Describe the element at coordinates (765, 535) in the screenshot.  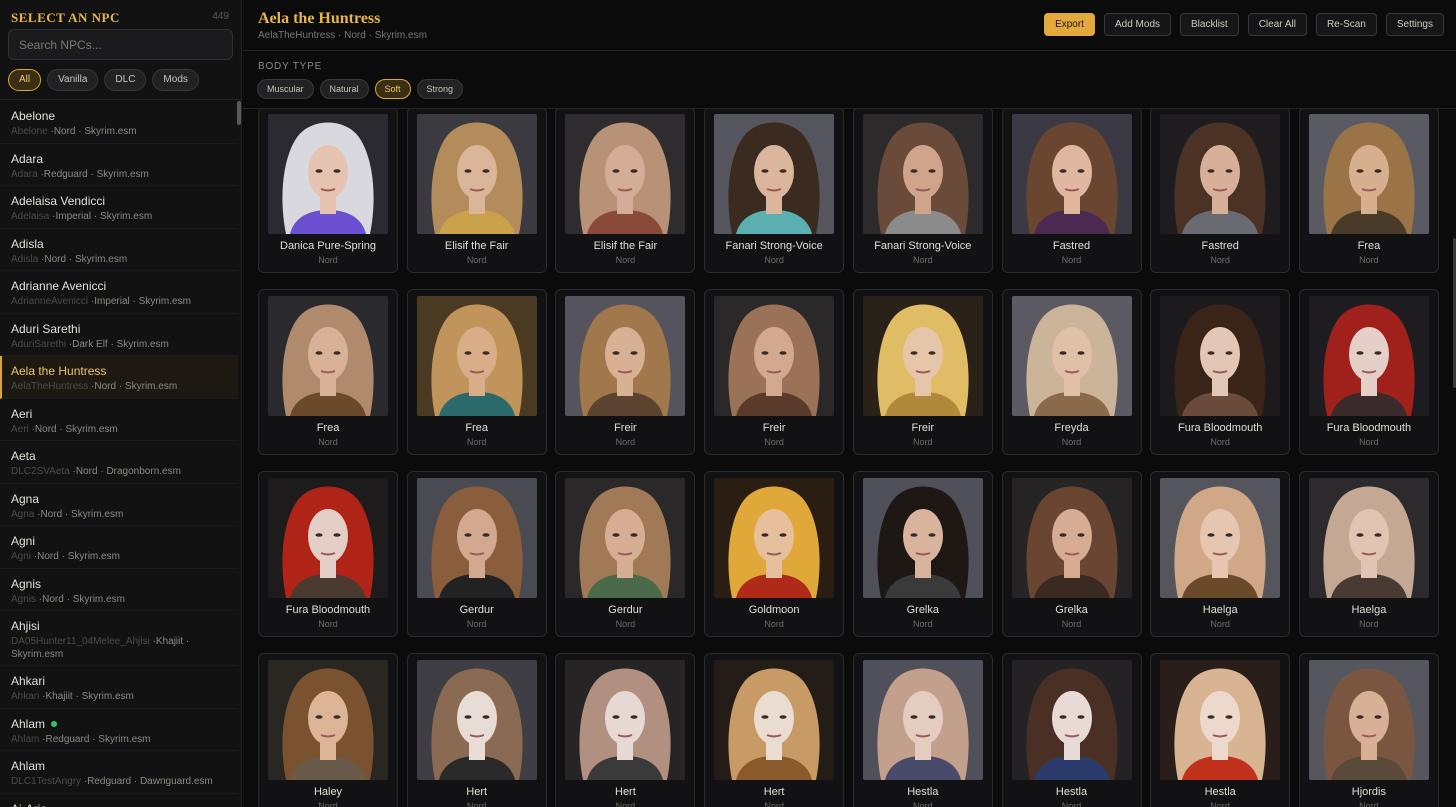
I see `left-eye` at that location.